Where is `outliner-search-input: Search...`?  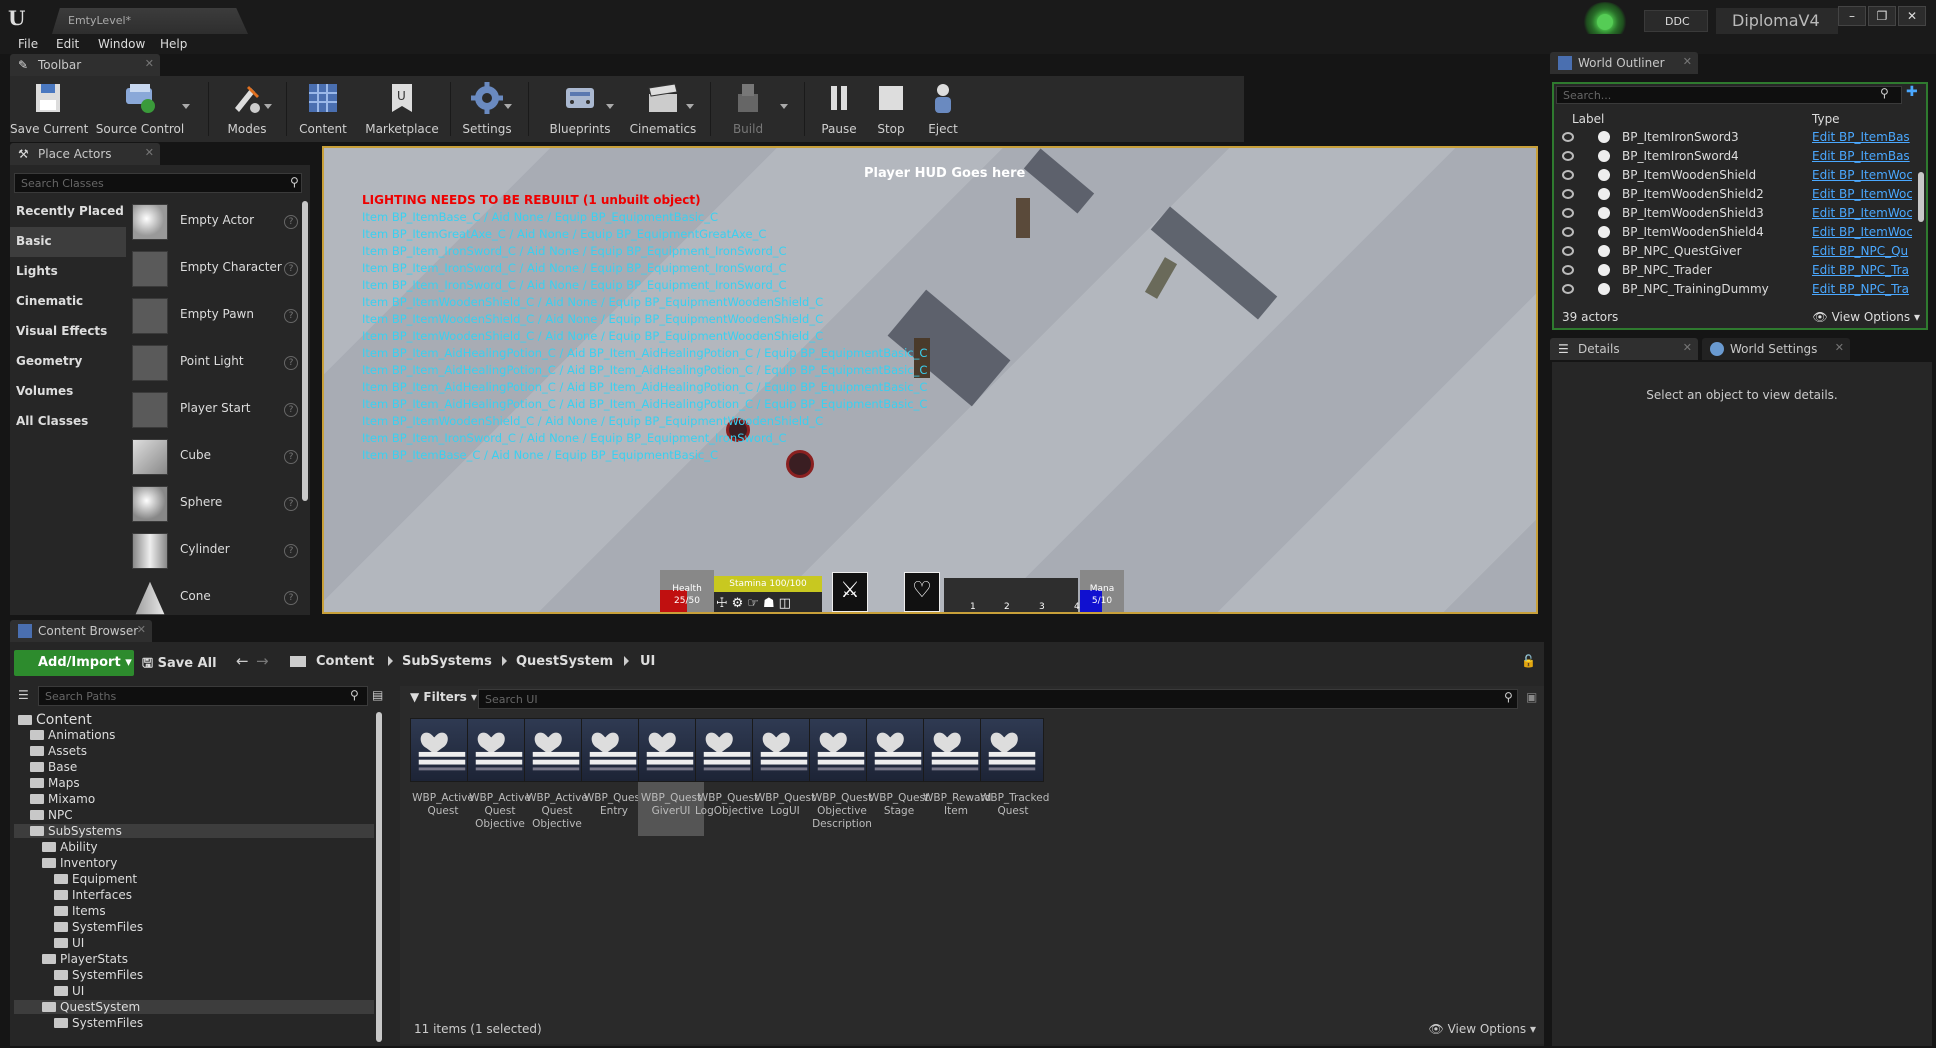
outliner-search-input: Search... is located at coordinates (1729, 95).